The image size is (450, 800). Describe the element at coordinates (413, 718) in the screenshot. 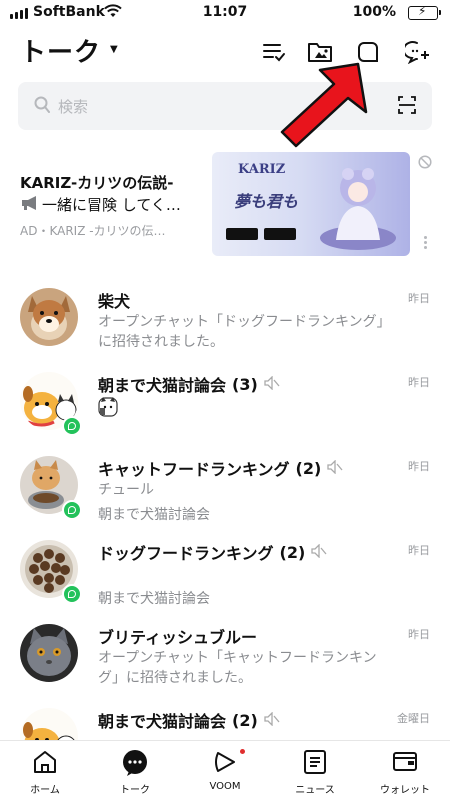

I see `chat-time: 金曜日` at that location.